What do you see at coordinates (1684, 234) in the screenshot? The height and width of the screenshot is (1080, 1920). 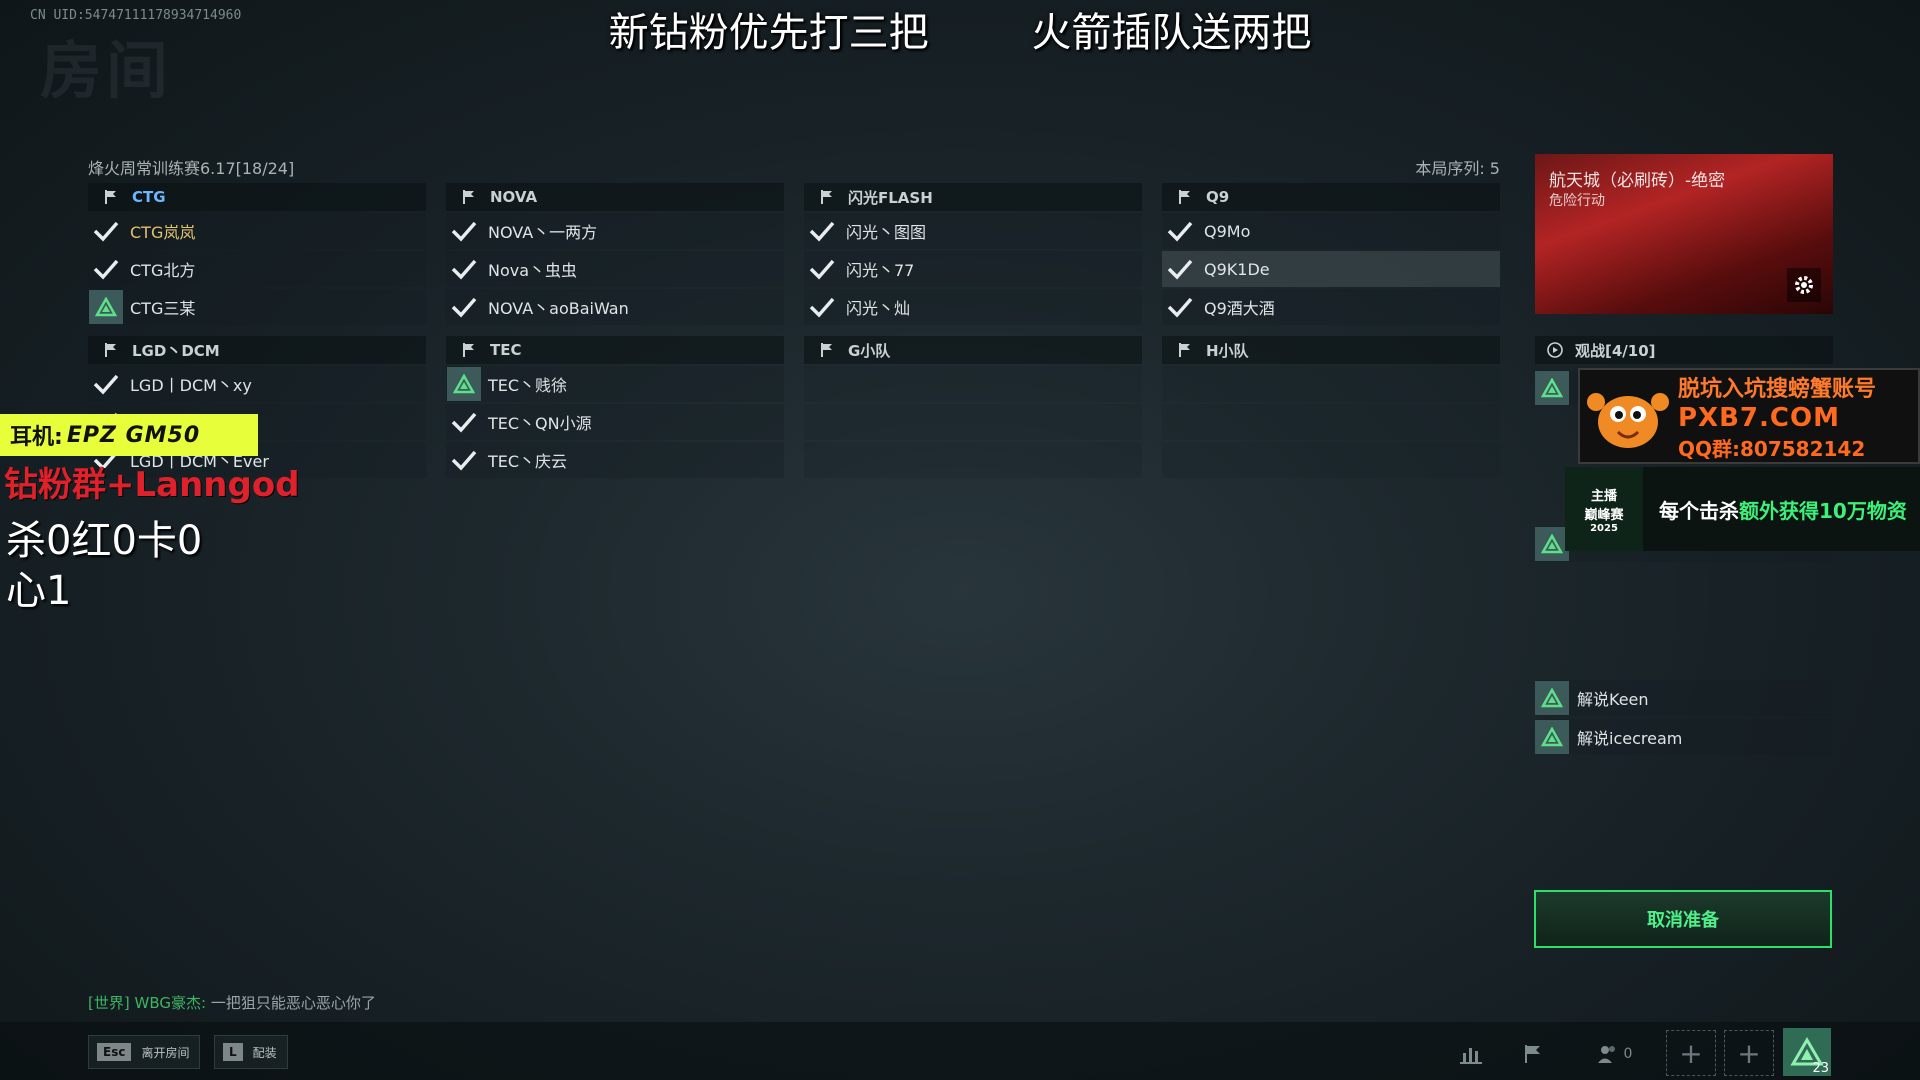 I see `map-card: 航天城（必刷砖）-绝密 危险行动` at bounding box center [1684, 234].